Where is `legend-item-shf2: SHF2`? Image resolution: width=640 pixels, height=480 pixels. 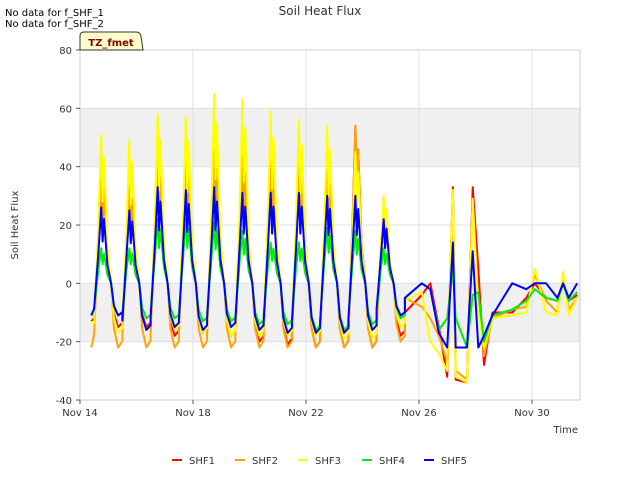 legend-item-shf2: SHF2 is located at coordinates (256, 461).